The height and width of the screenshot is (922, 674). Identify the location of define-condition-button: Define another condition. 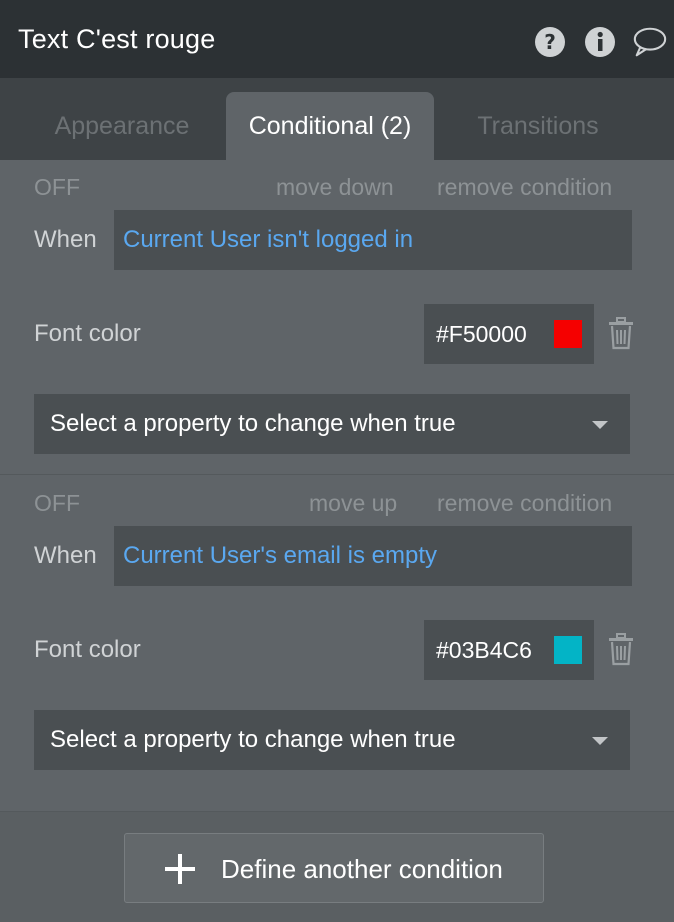
(334, 868).